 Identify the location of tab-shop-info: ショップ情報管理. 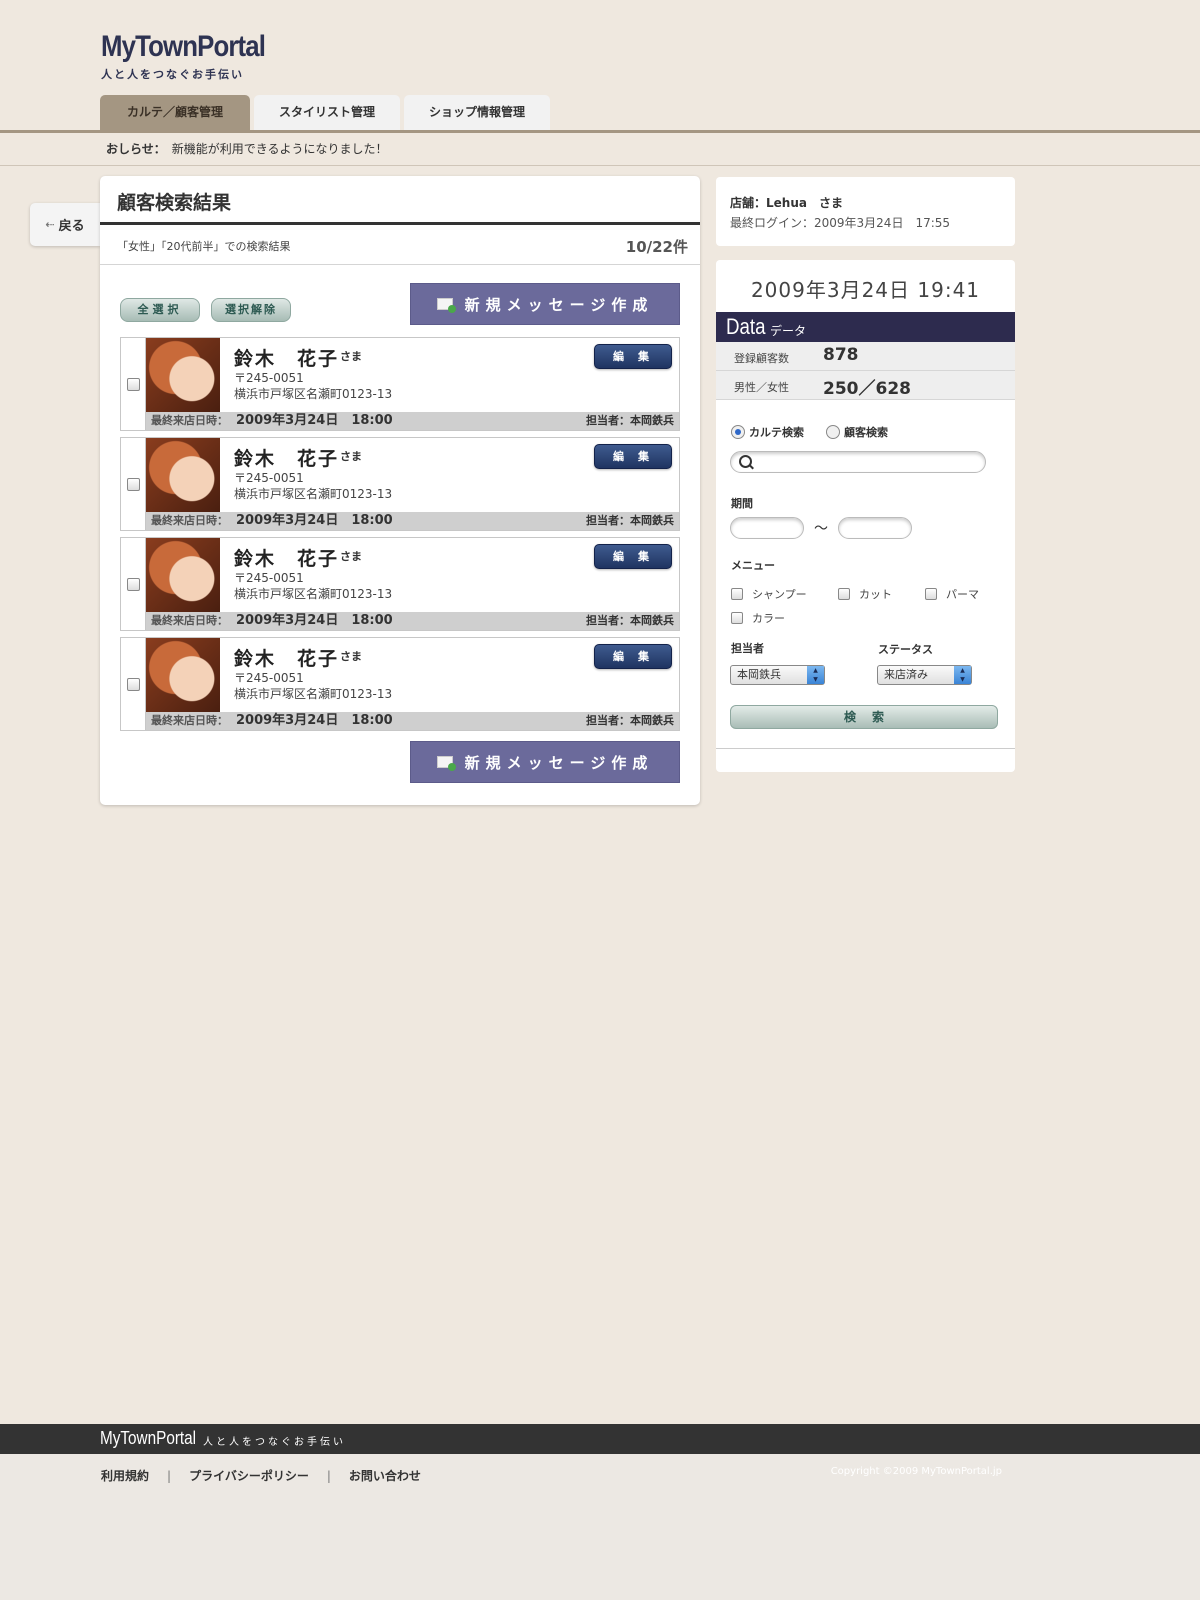
(477, 112).